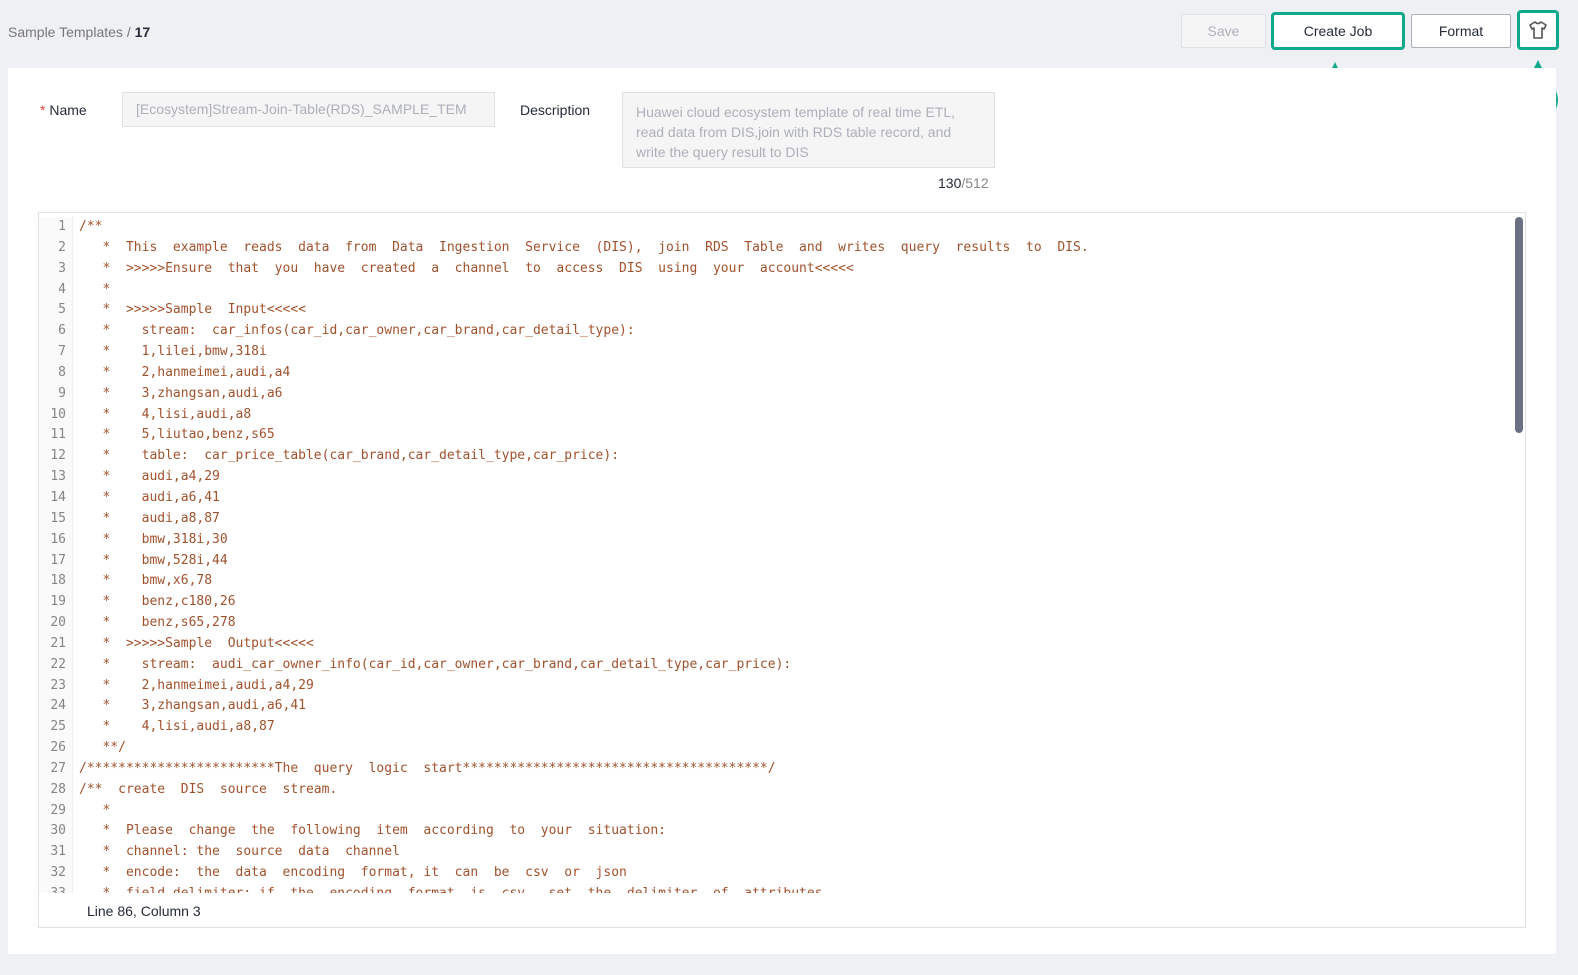  I want to click on char-counter: 130/512, so click(963, 183).